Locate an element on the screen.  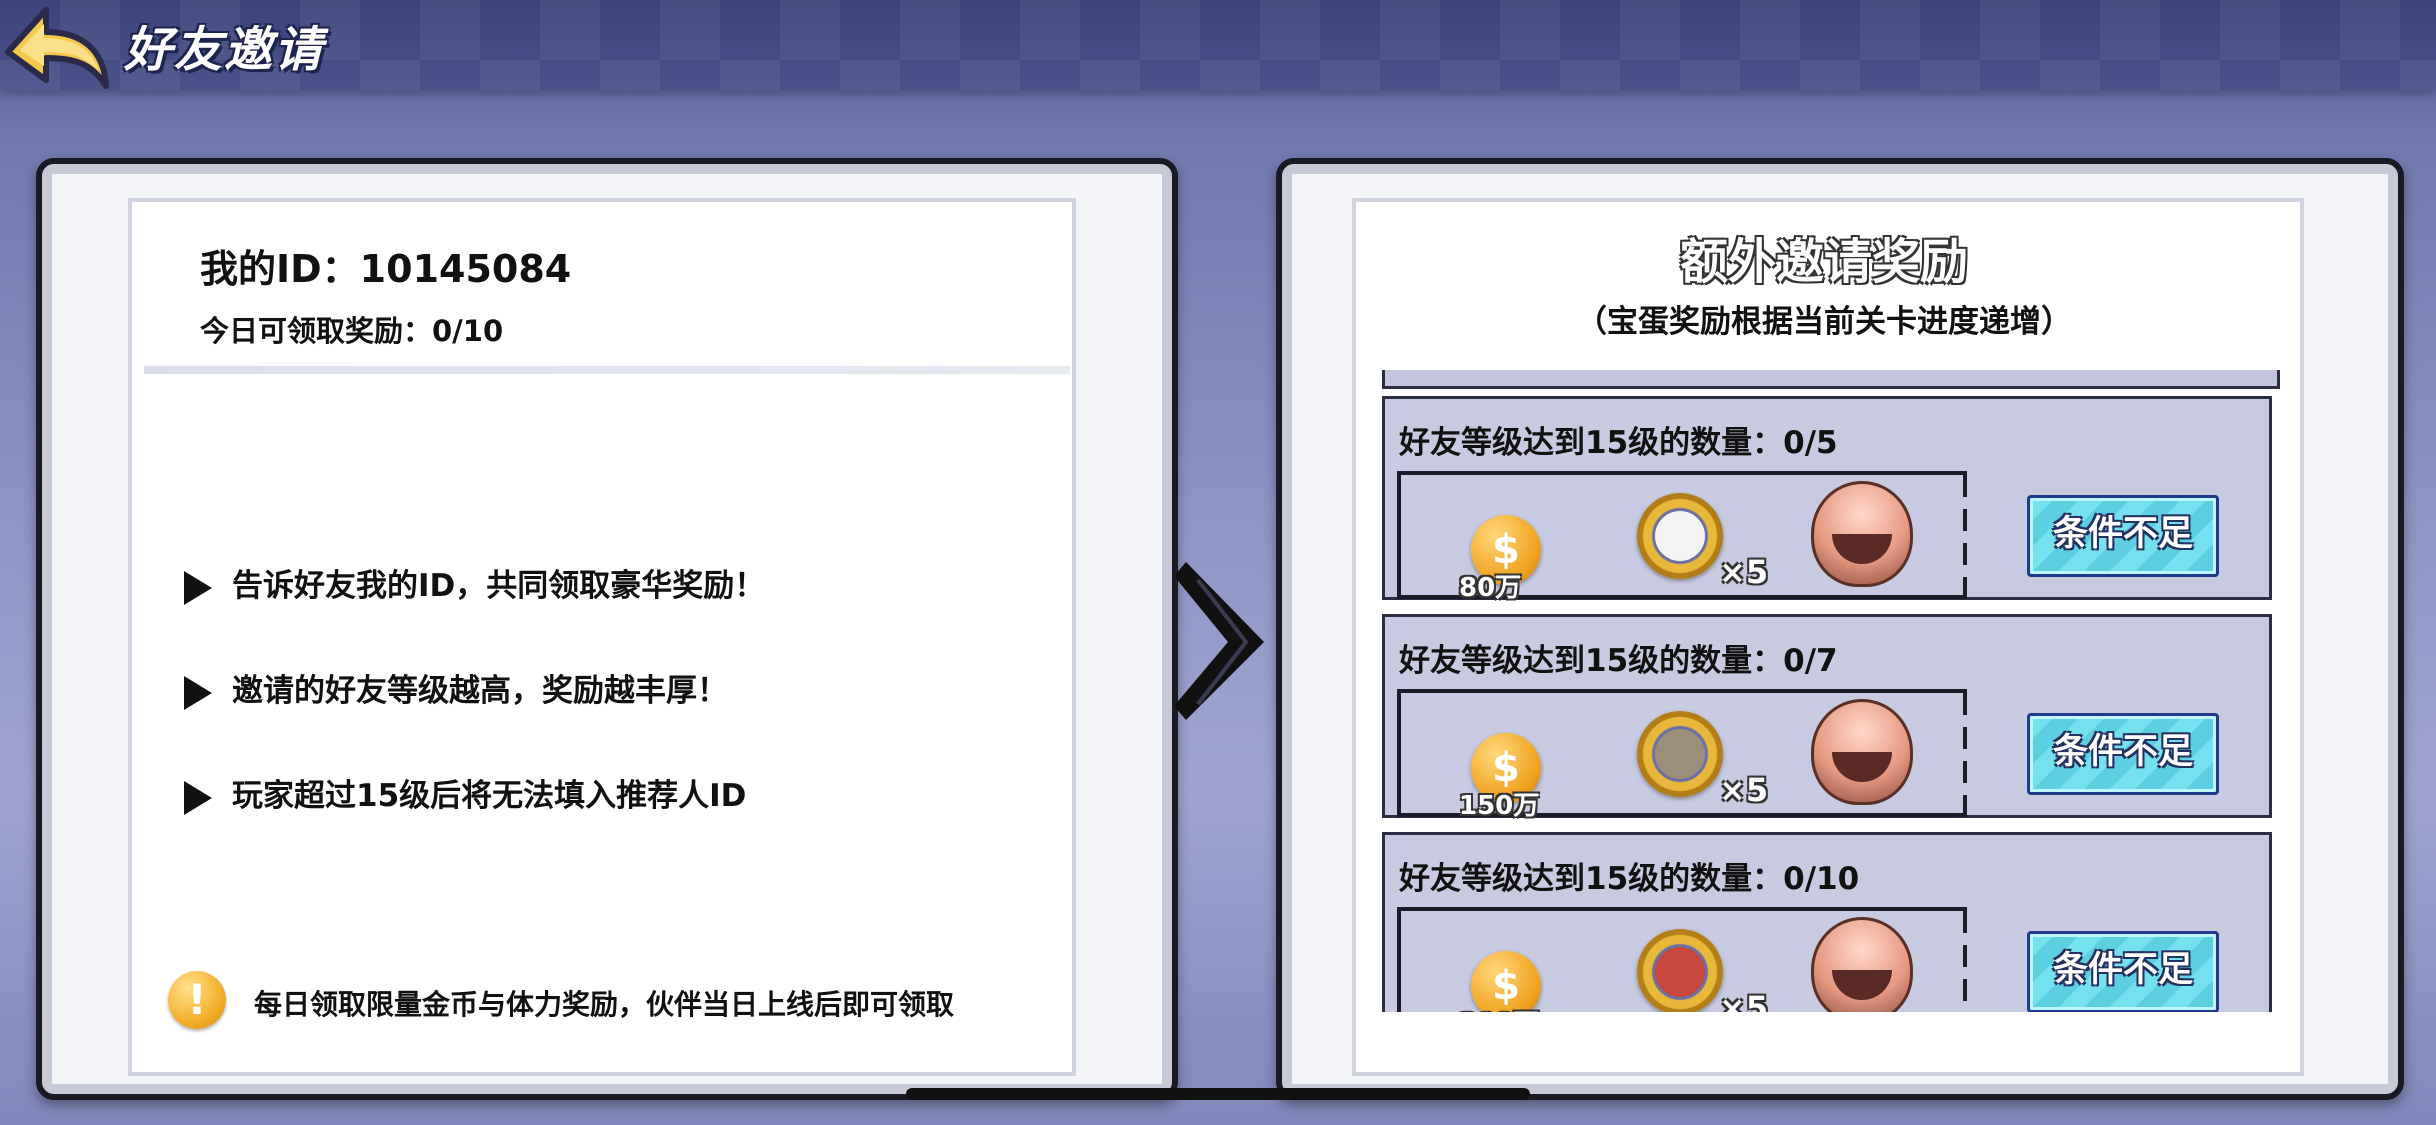
tip-item: 邀请的好友等级越高，奖励越丰厚！ is located at coordinates (456, 687).